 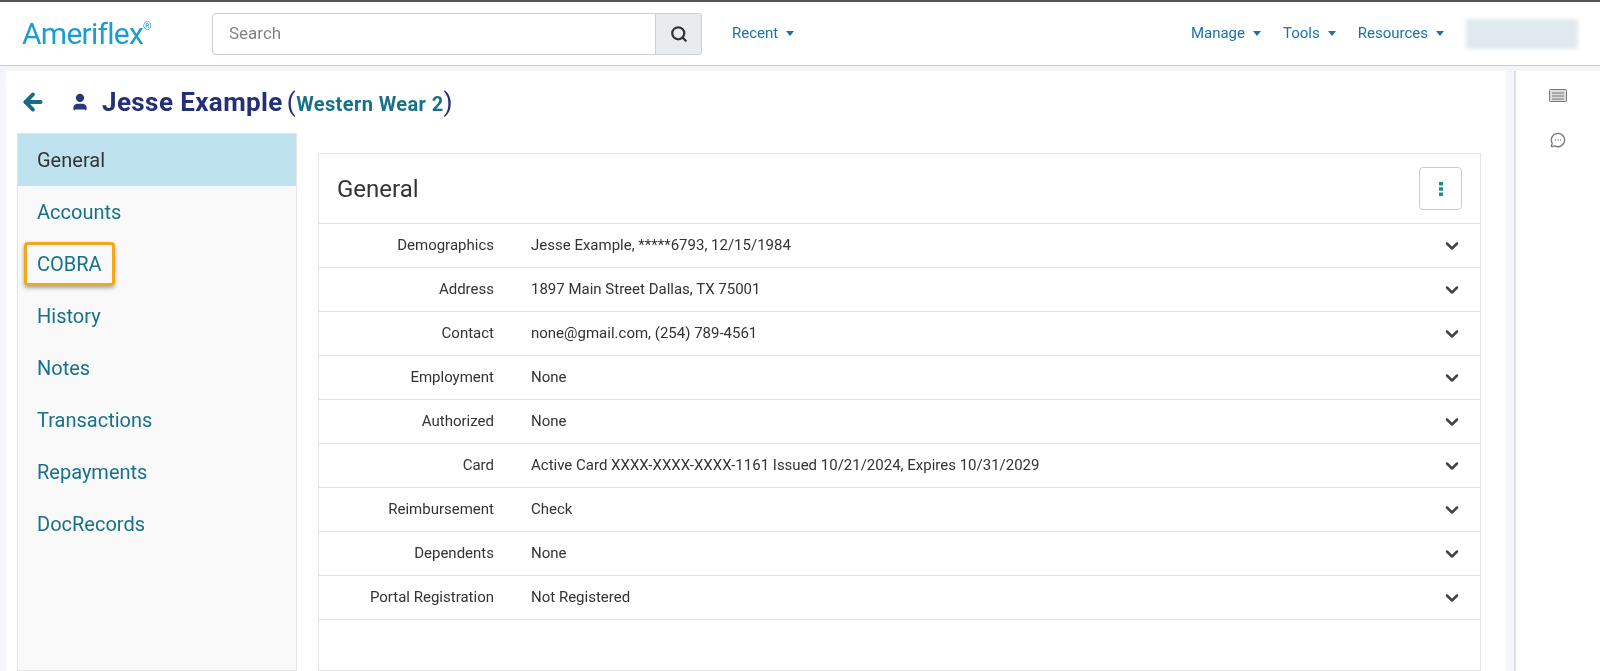 What do you see at coordinates (69, 264) in the screenshot?
I see `sidebar-item: COBRA` at bounding box center [69, 264].